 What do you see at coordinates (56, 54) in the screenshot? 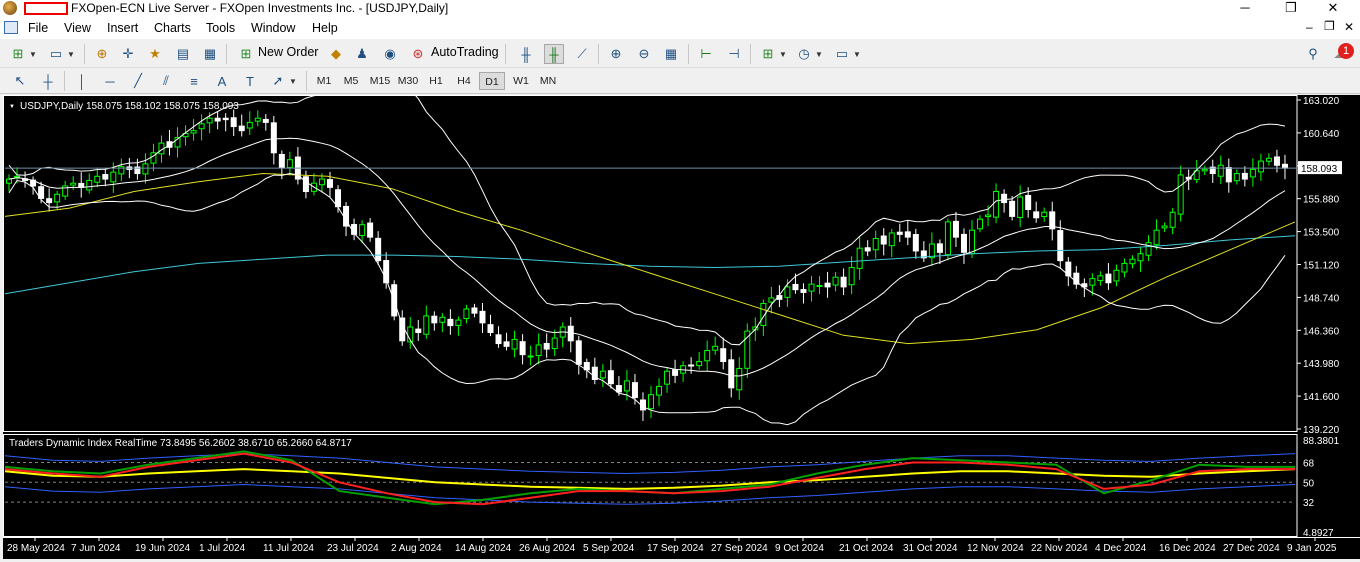
I see `profiles-icon: ▭` at bounding box center [56, 54].